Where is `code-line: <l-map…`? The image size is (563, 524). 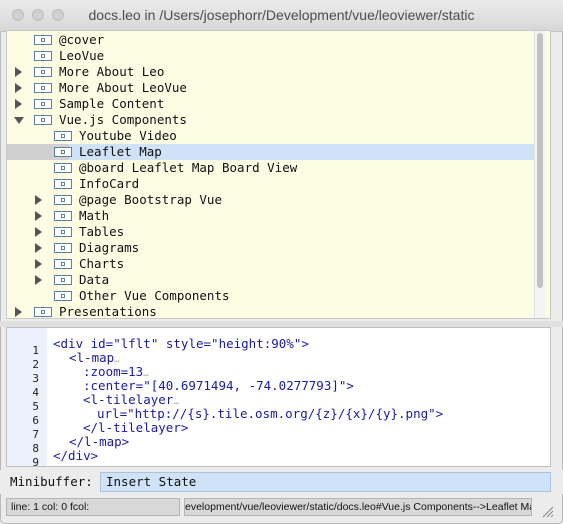
code-line: <l-map… is located at coordinates (94, 357).